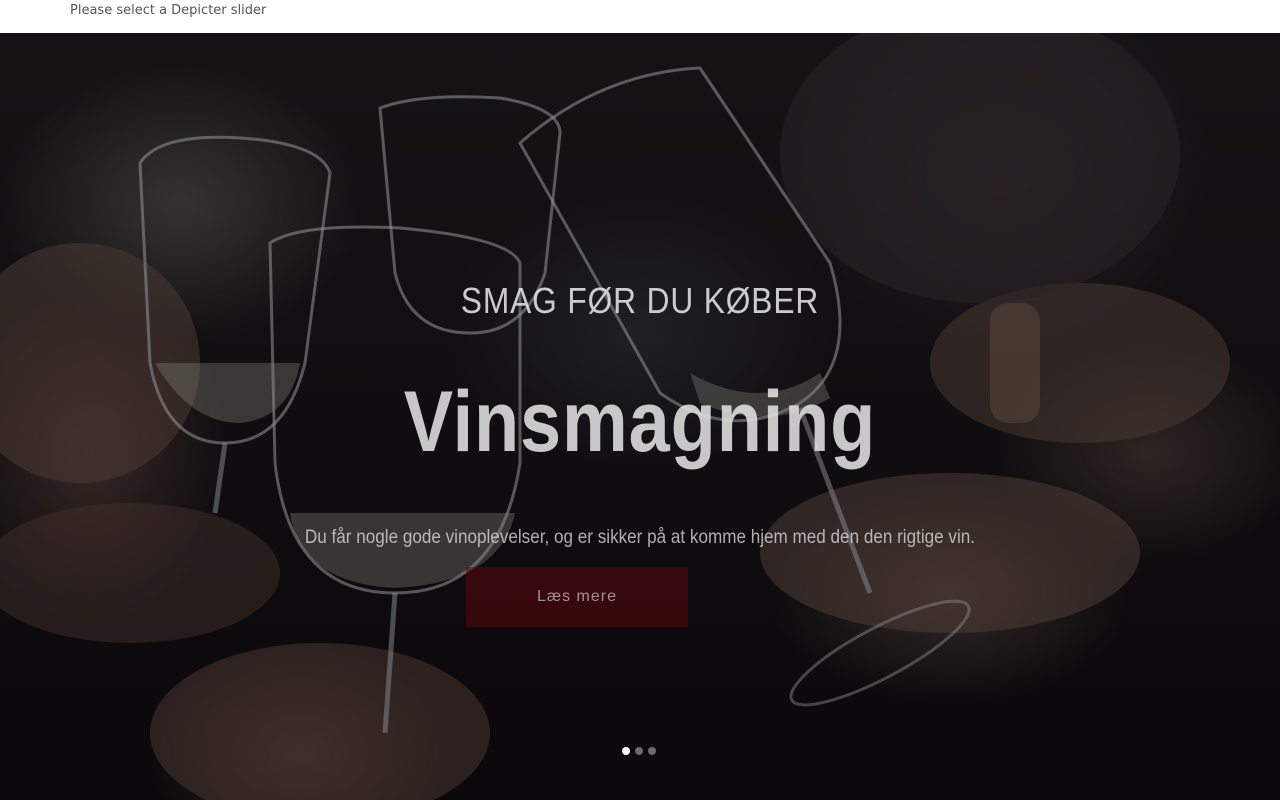  Describe the element at coordinates (640, 16) in the screenshot. I see `slider-notice-bar: Please select a Depicter slider` at that location.